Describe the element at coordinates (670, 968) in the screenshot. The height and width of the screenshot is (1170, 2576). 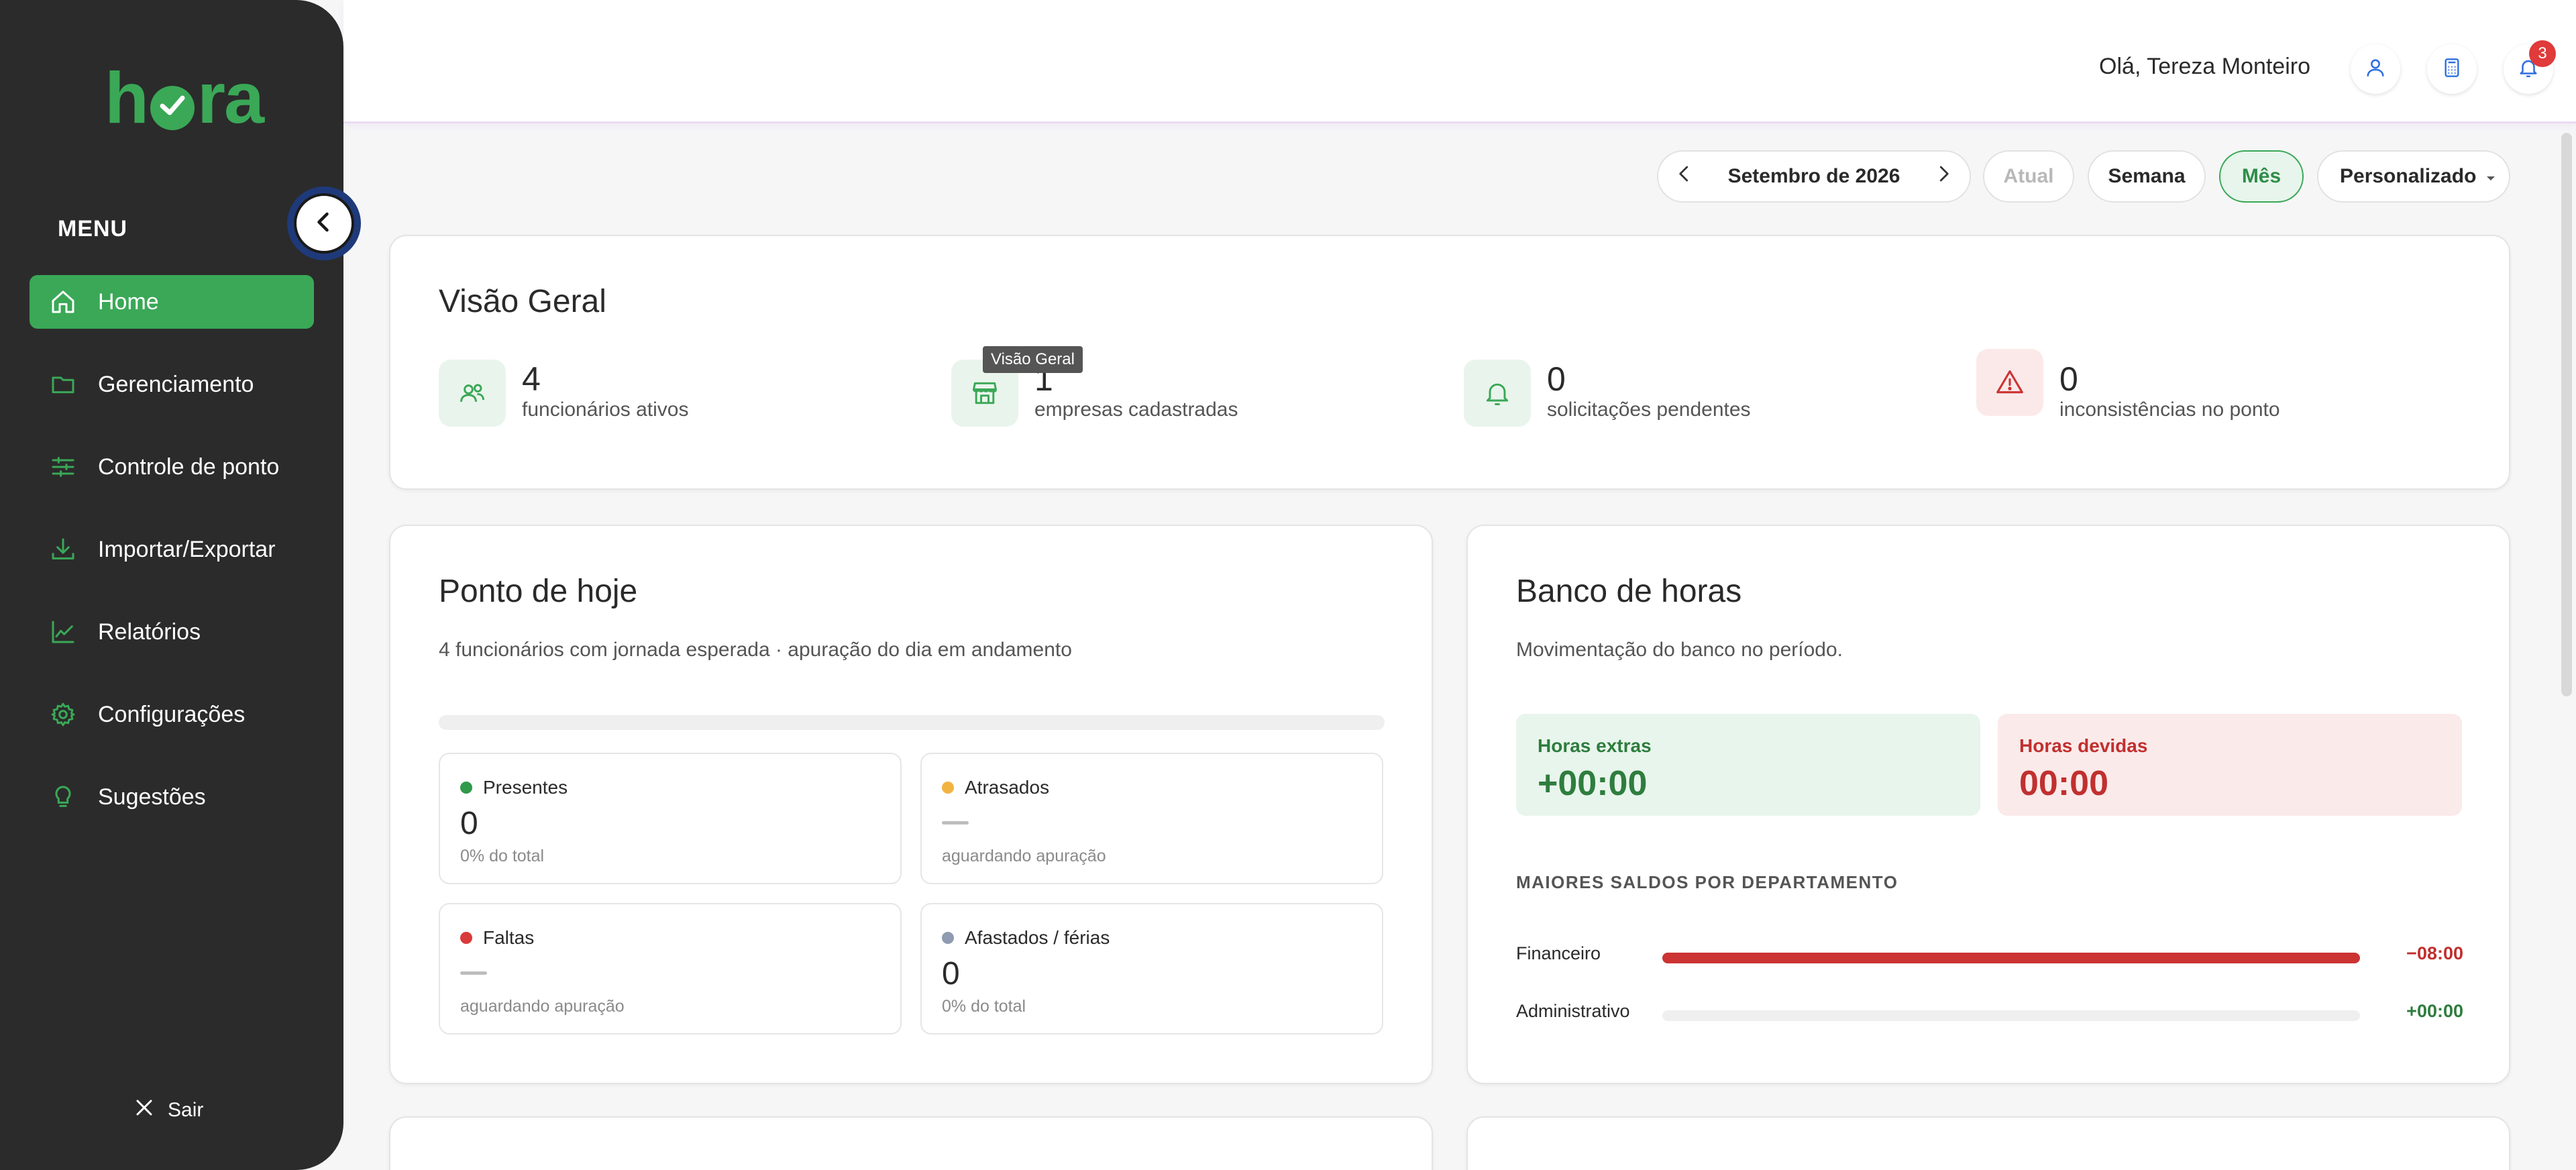
I see `faltas-card: Faltas aguardando apuração` at that location.